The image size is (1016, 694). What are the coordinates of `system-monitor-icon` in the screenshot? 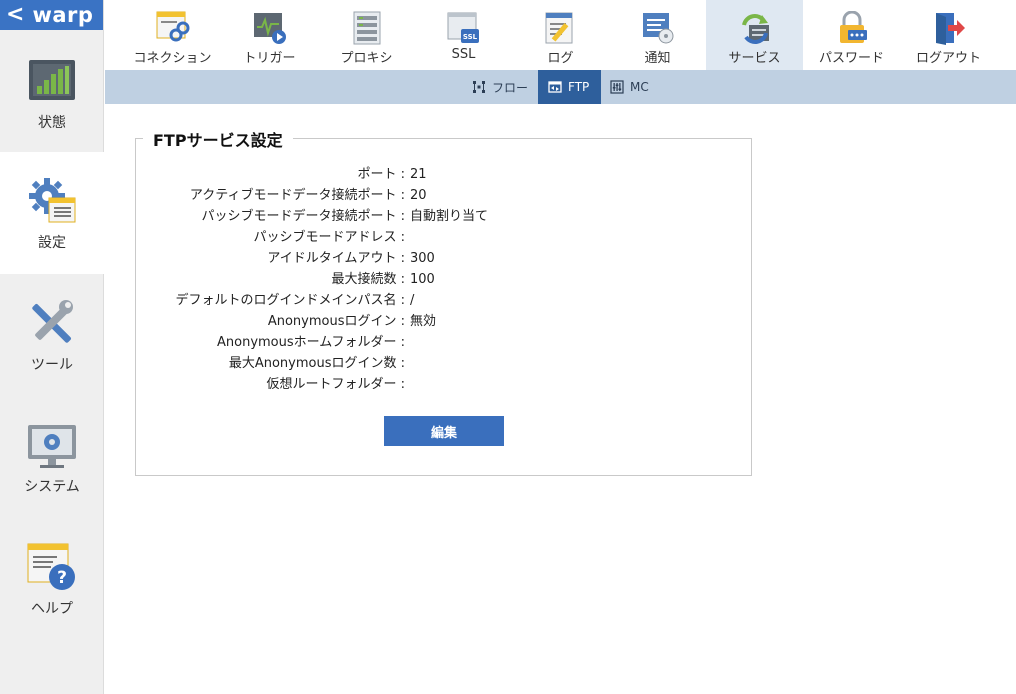 It's located at (52, 446).